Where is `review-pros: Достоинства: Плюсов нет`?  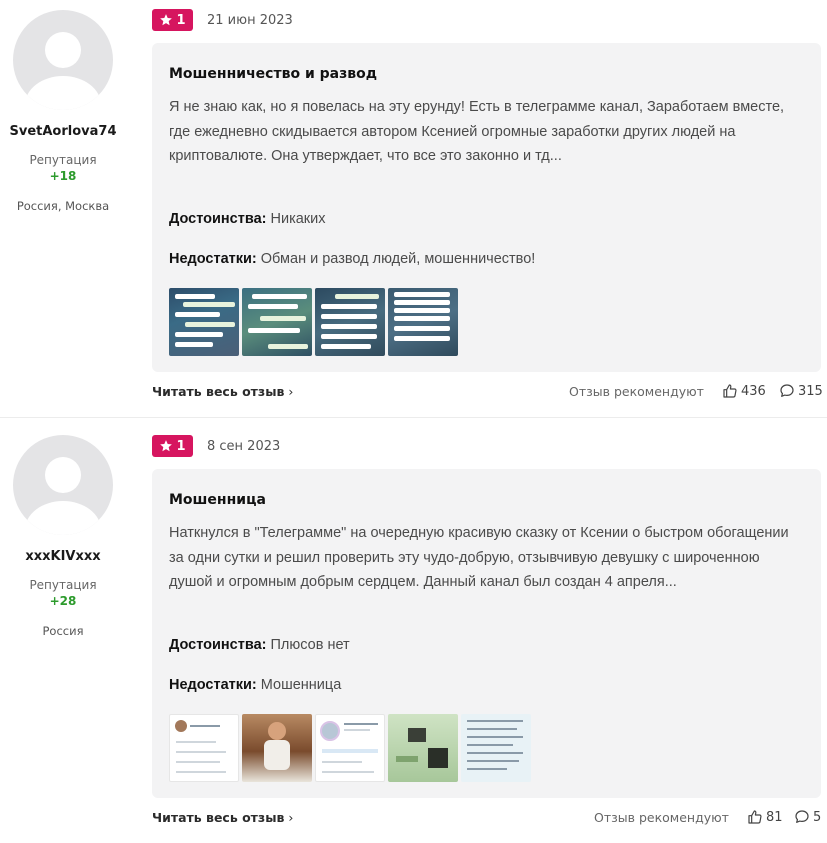 review-pros: Достоинства: Плюсов нет is located at coordinates (259, 645).